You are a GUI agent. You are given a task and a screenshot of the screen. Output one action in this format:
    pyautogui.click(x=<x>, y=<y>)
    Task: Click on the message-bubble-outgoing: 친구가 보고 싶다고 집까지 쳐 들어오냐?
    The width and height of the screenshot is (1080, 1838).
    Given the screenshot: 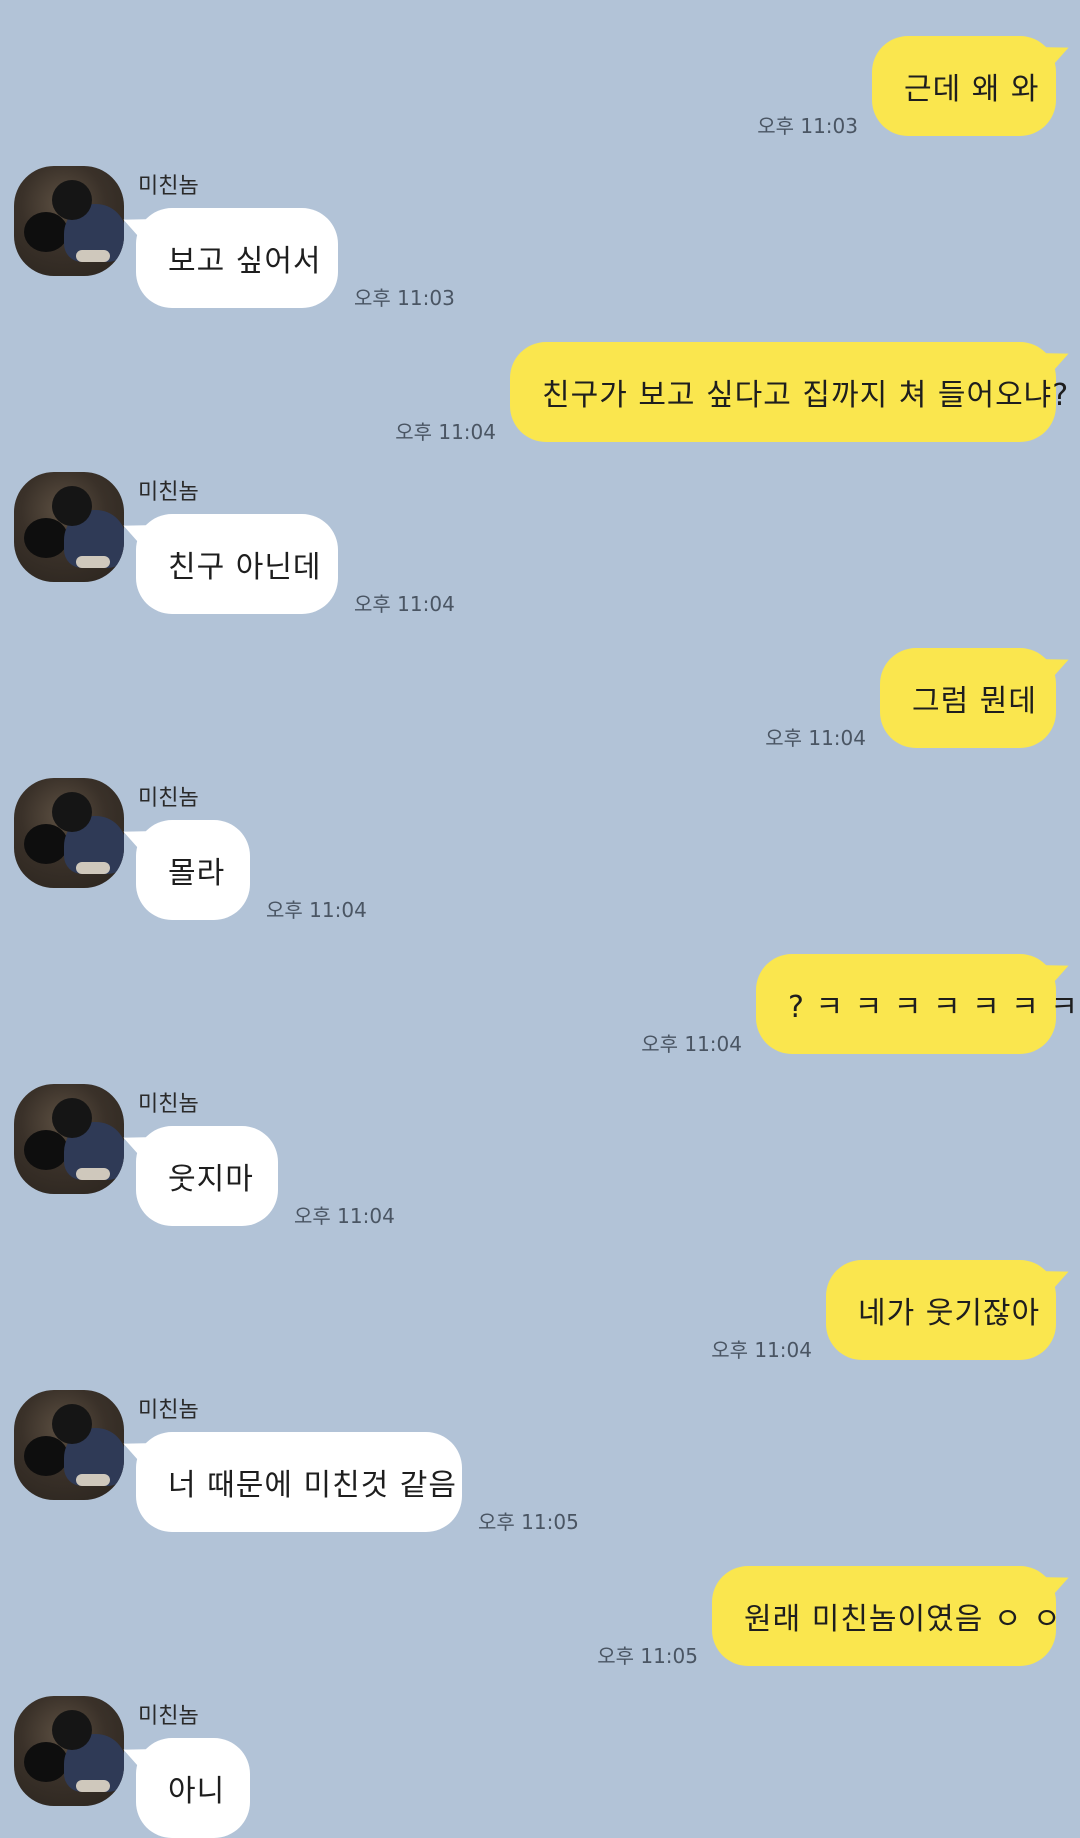 What is the action you would take?
    pyautogui.click(x=789, y=392)
    